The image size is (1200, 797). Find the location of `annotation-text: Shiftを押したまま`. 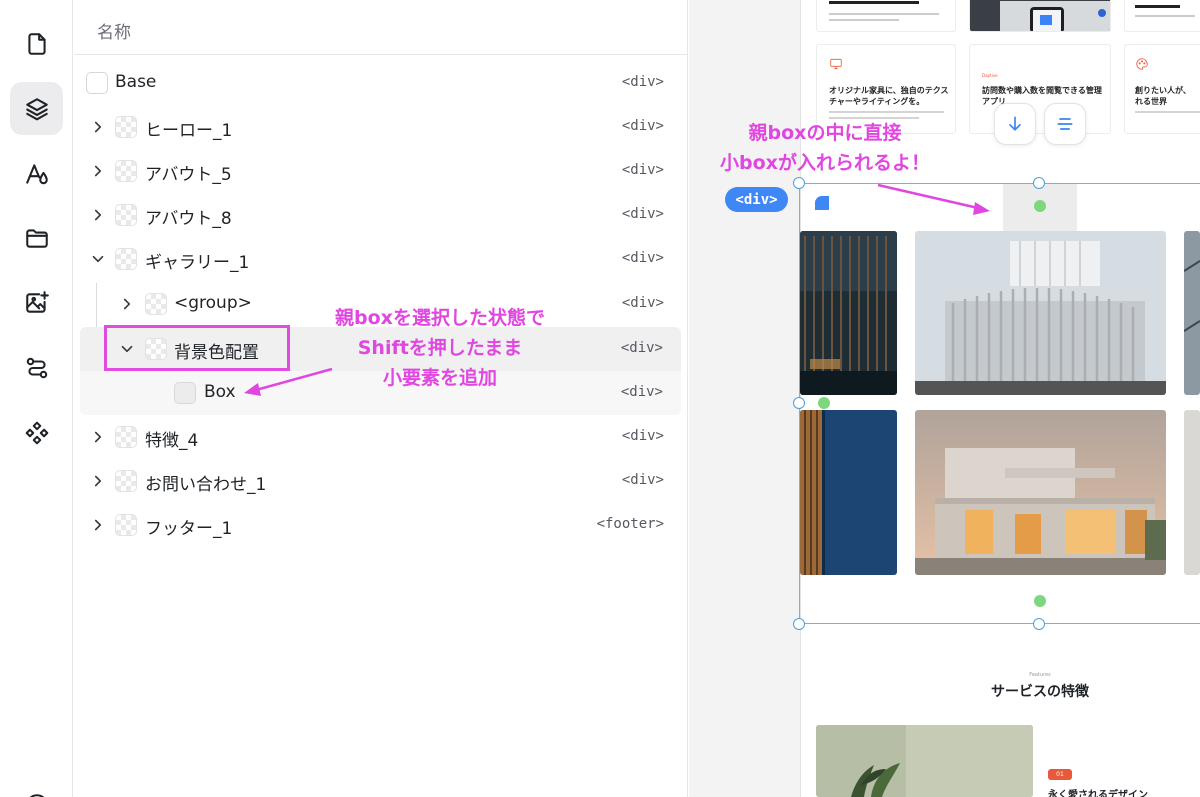

annotation-text: Shiftを押したまま is located at coordinates (440, 348).